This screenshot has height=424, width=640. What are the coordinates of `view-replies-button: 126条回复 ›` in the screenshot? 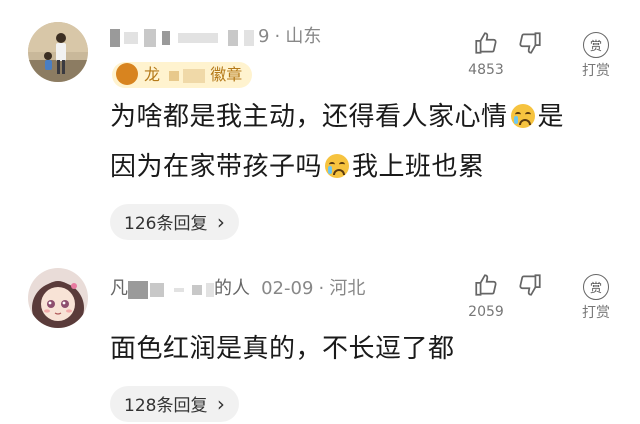 It's located at (174, 222).